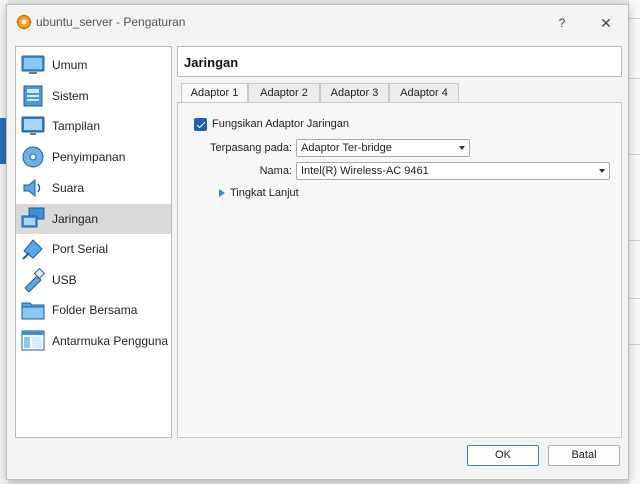 The height and width of the screenshot is (484, 640). What do you see at coordinates (503, 455) in the screenshot?
I see `ok-button: OK` at bounding box center [503, 455].